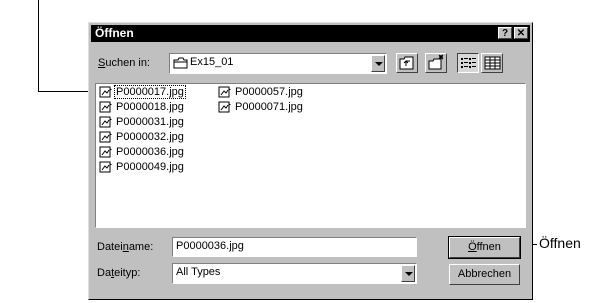  I want to click on up-folder-icon, so click(406, 63).